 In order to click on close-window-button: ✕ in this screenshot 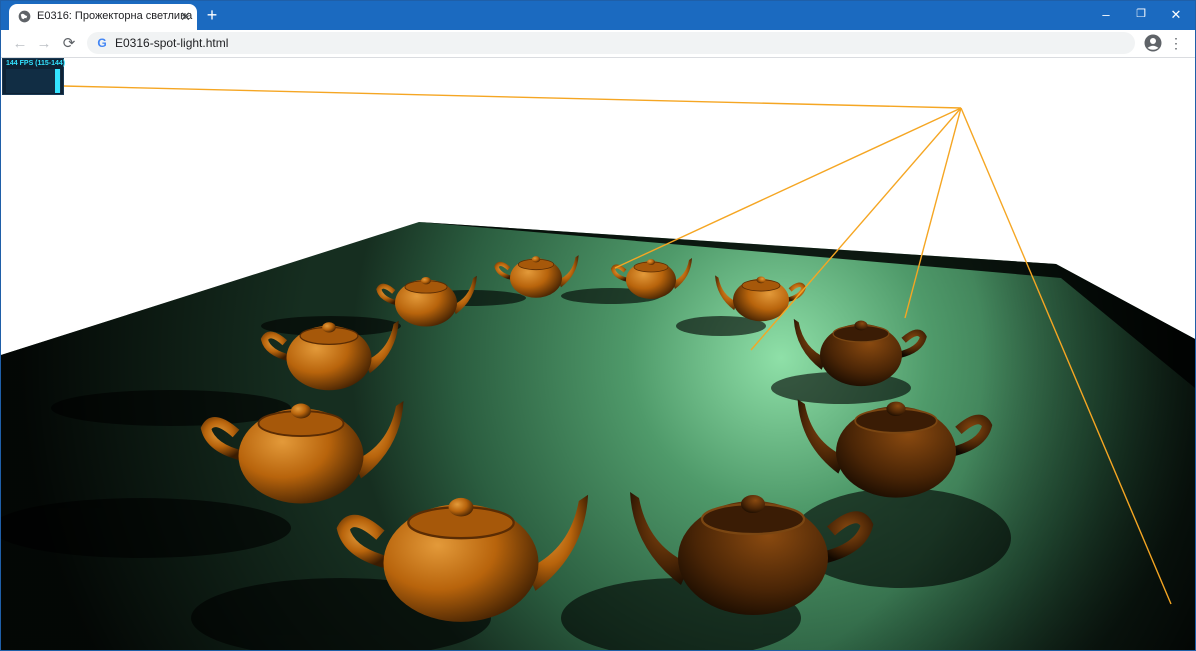, I will do `click(1176, 15)`.